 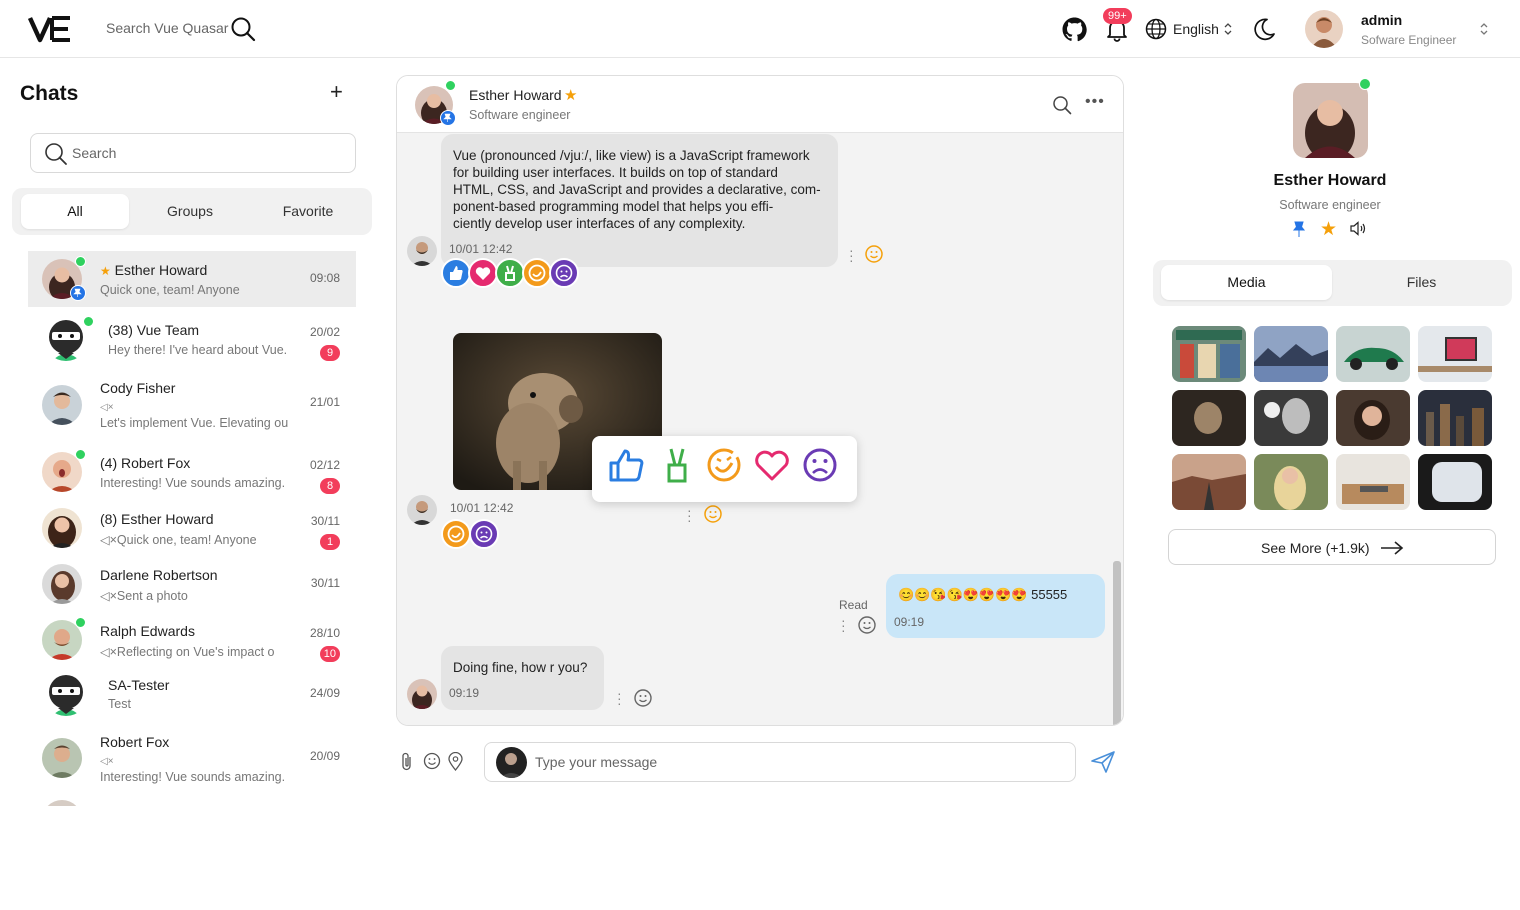 I want to click on message-time: 09:19, so click(x=909, y=622).